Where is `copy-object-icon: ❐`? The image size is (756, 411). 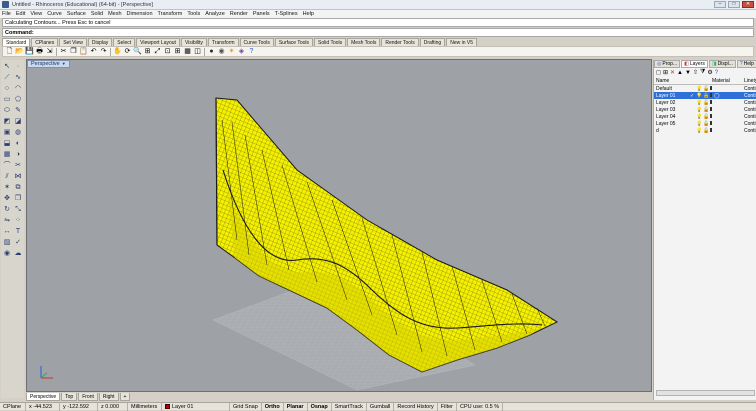
copy-object-icon: ❐ is located at coordinates (18, 199).